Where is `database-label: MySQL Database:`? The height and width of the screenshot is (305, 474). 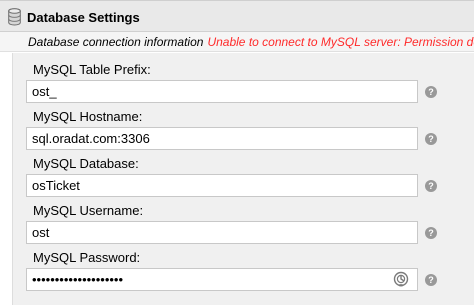 database-label: MySQL Database: is located at coordinates (86, 163).